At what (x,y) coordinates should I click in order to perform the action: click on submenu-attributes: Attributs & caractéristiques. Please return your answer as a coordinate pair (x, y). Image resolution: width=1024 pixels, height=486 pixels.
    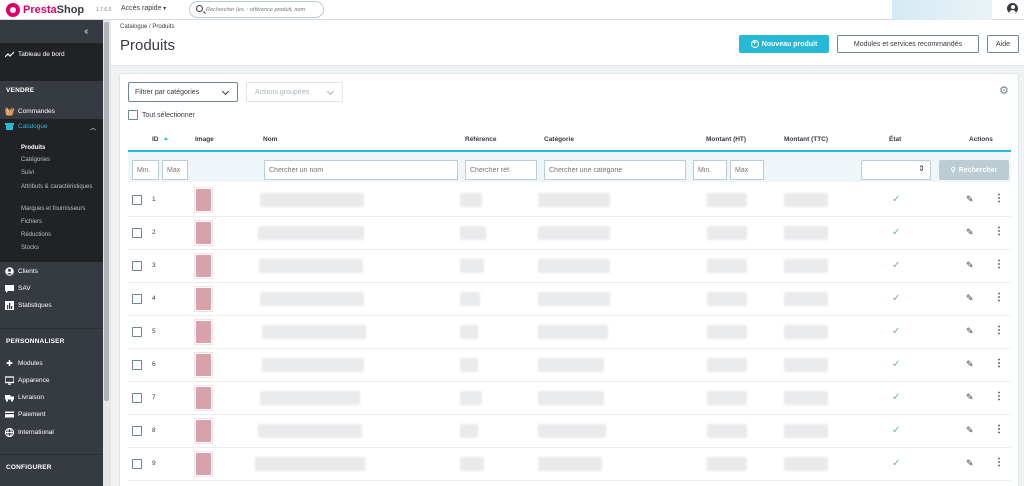
    Looking at the image, I should click on (61, 187).